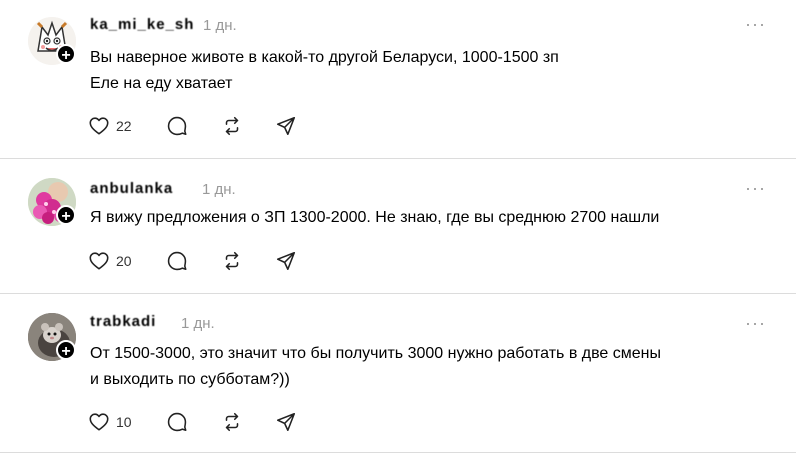 This screenshot has width=796, height=454. I want to click on like-button: 20, so click(110, 261).